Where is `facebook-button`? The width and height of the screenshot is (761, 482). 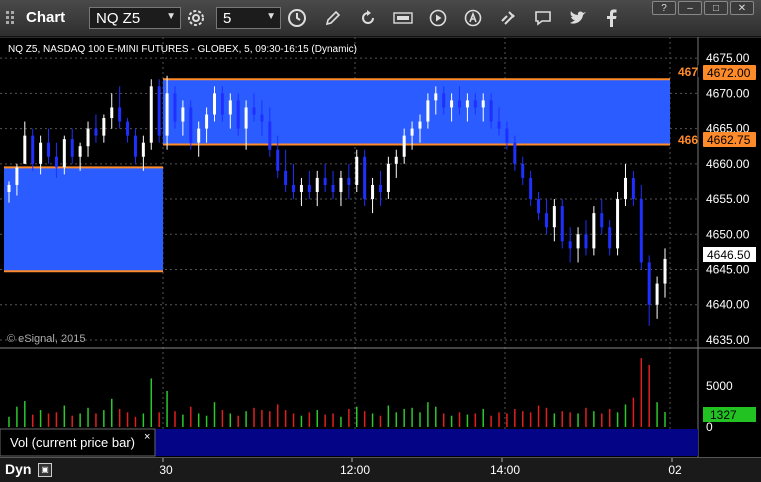
facebook-button is located at coordinates (611, 18).